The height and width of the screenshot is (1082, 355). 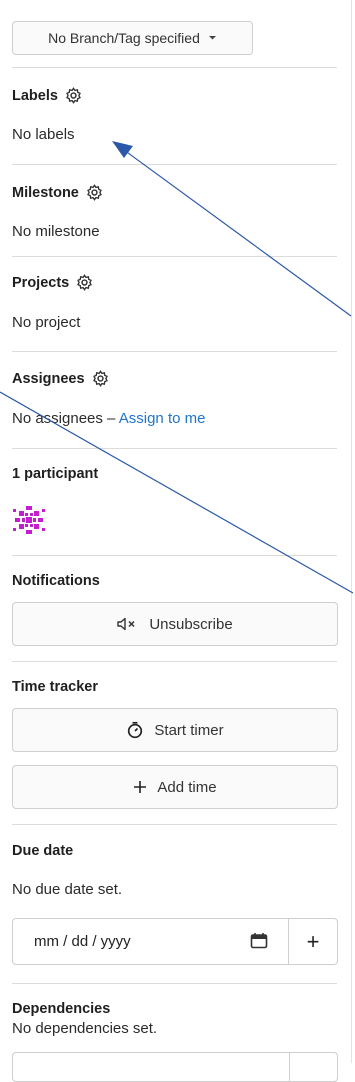 I want to click on dependencies-title: Dependencies, so click(x=61, y=1009).